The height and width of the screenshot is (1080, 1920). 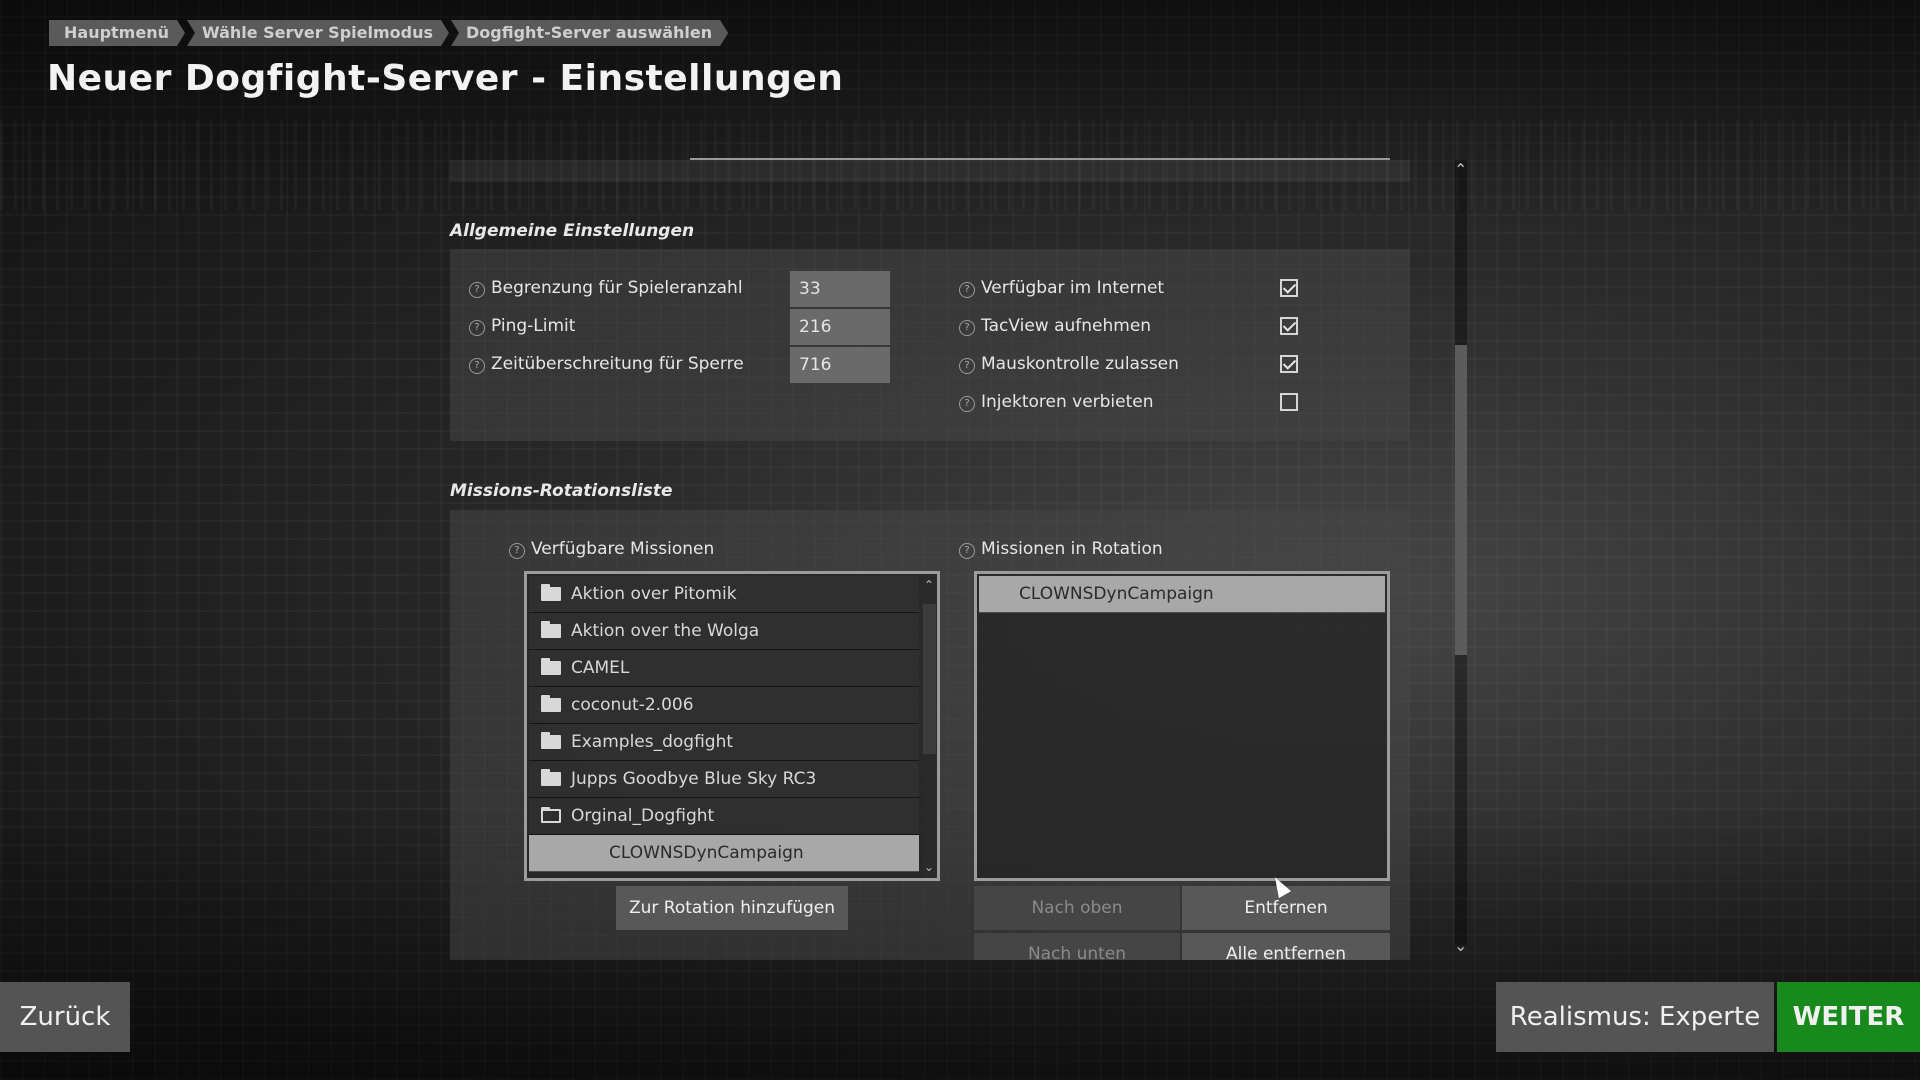 I want to click on injectors-checkbox, so click(x=1289, y=402).